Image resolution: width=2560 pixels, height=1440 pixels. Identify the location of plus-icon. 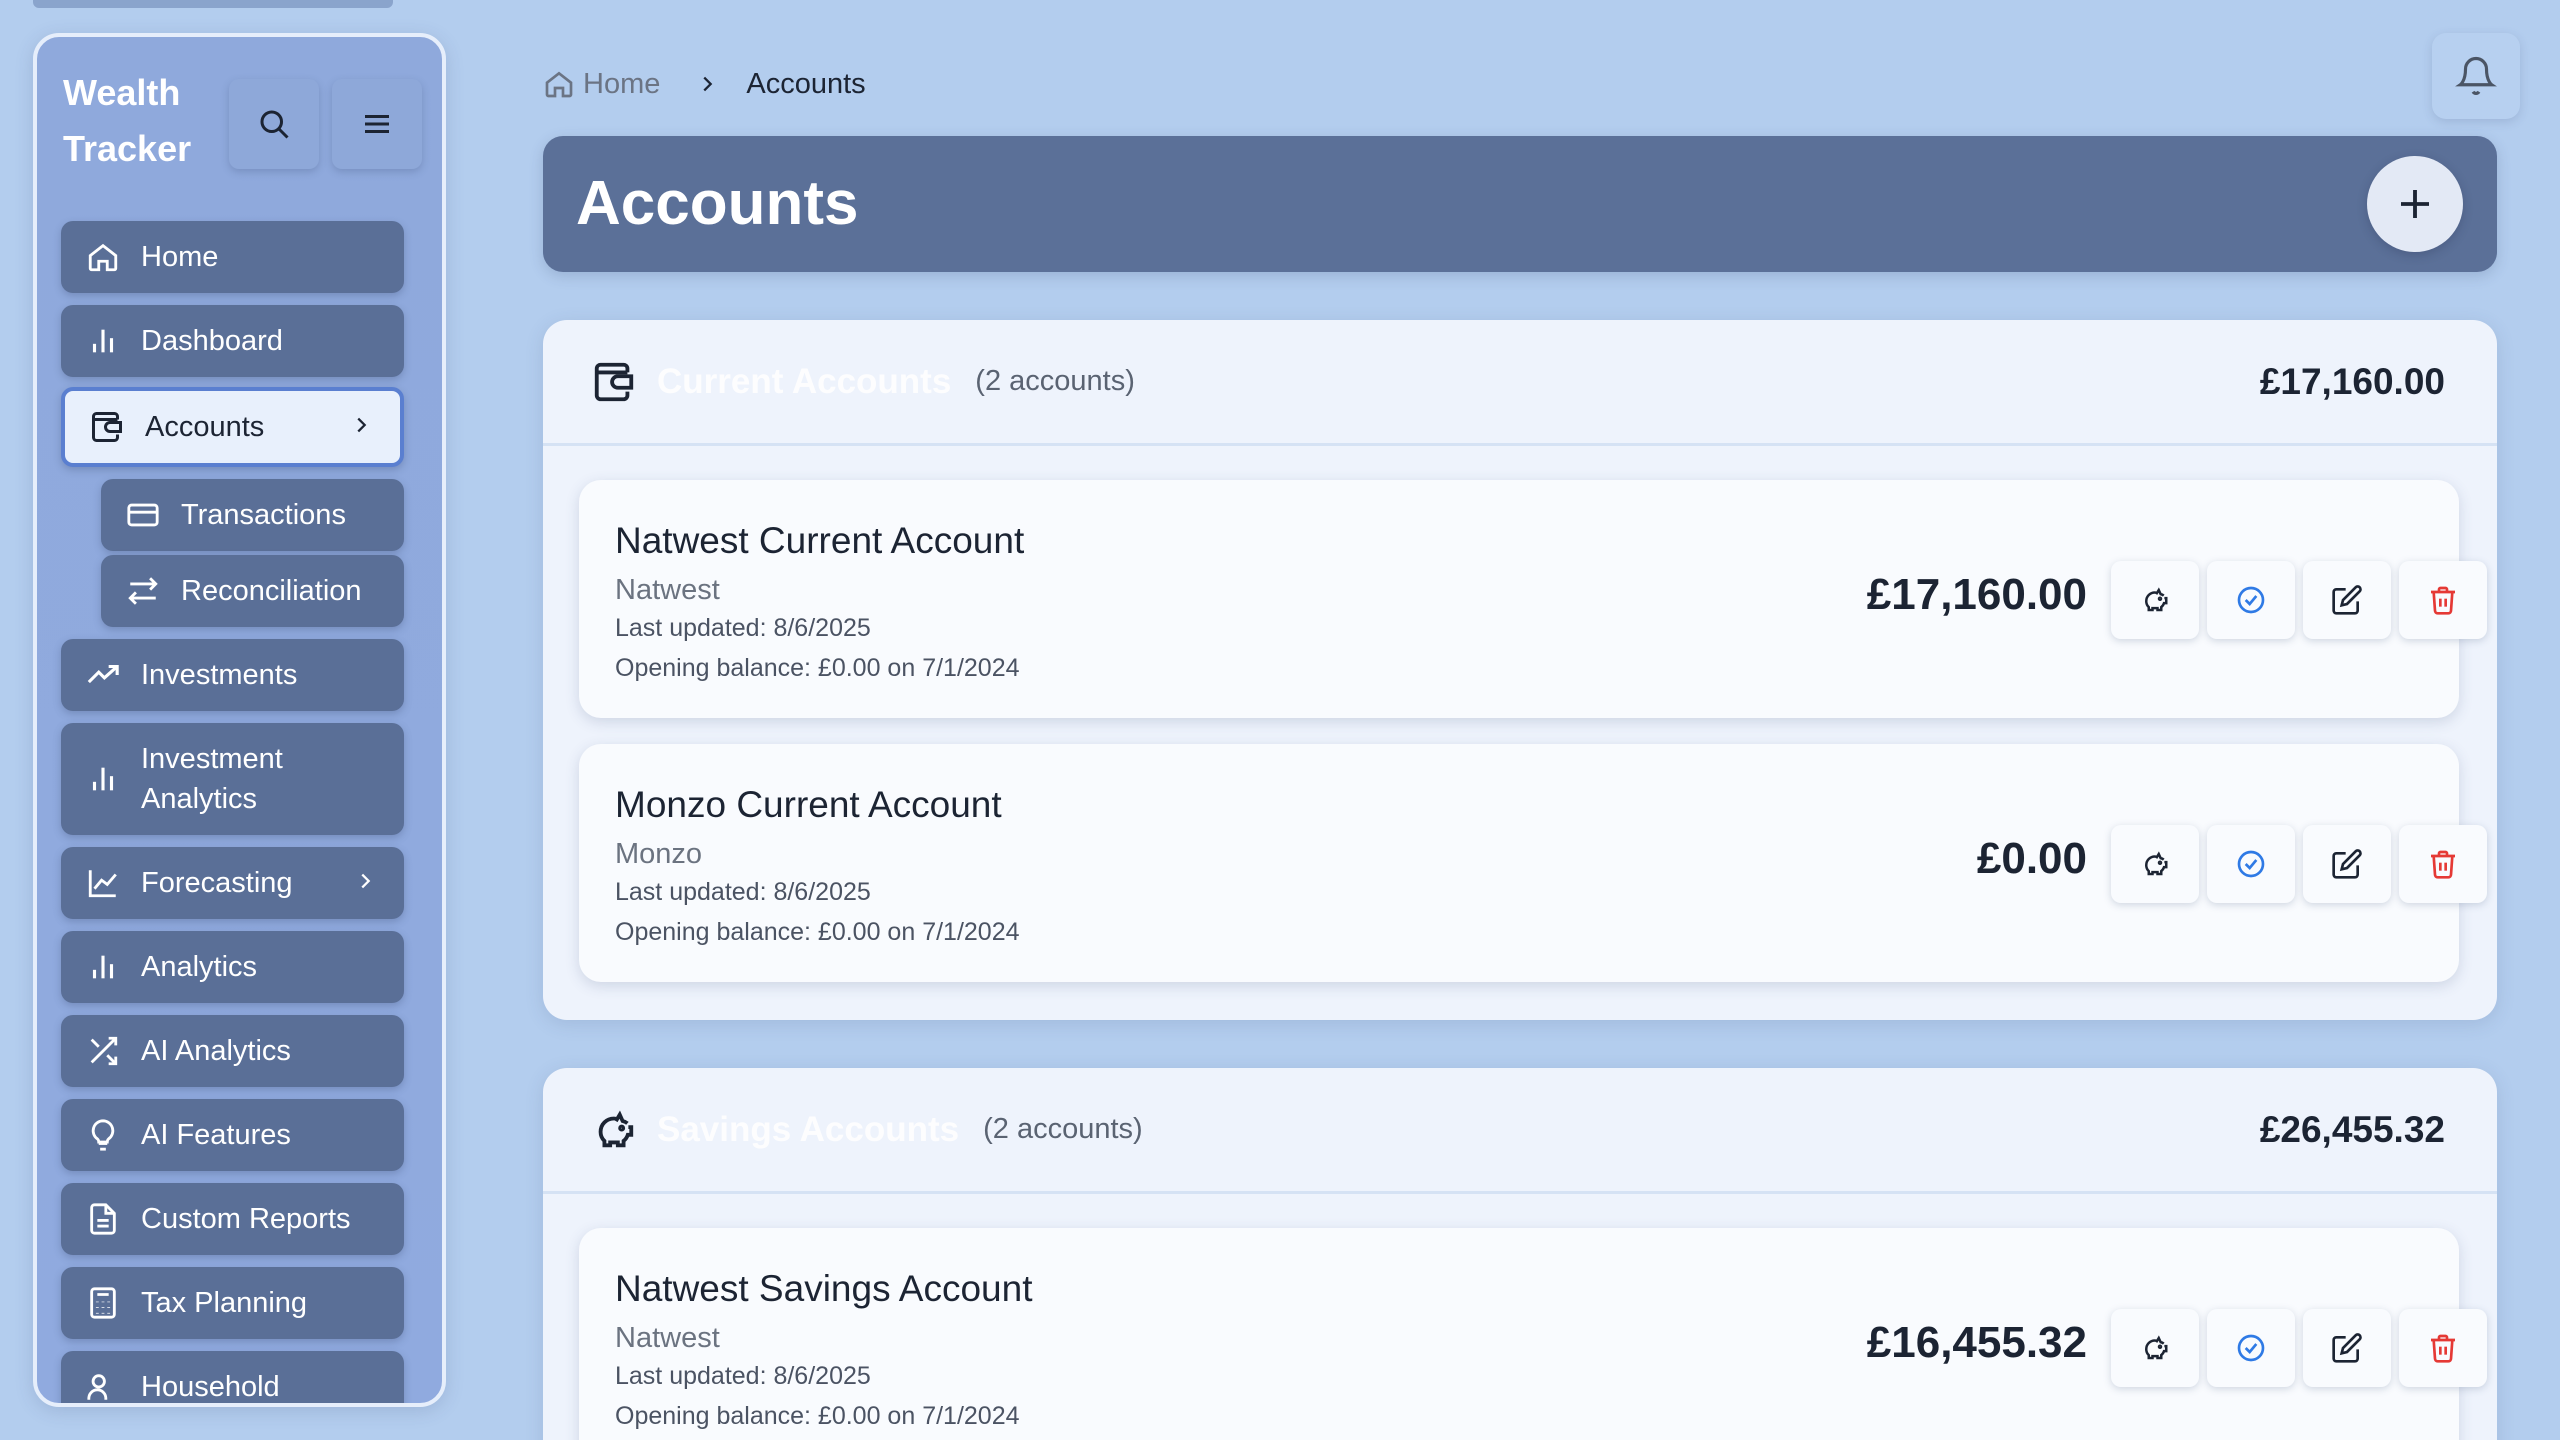
(2415, 204).